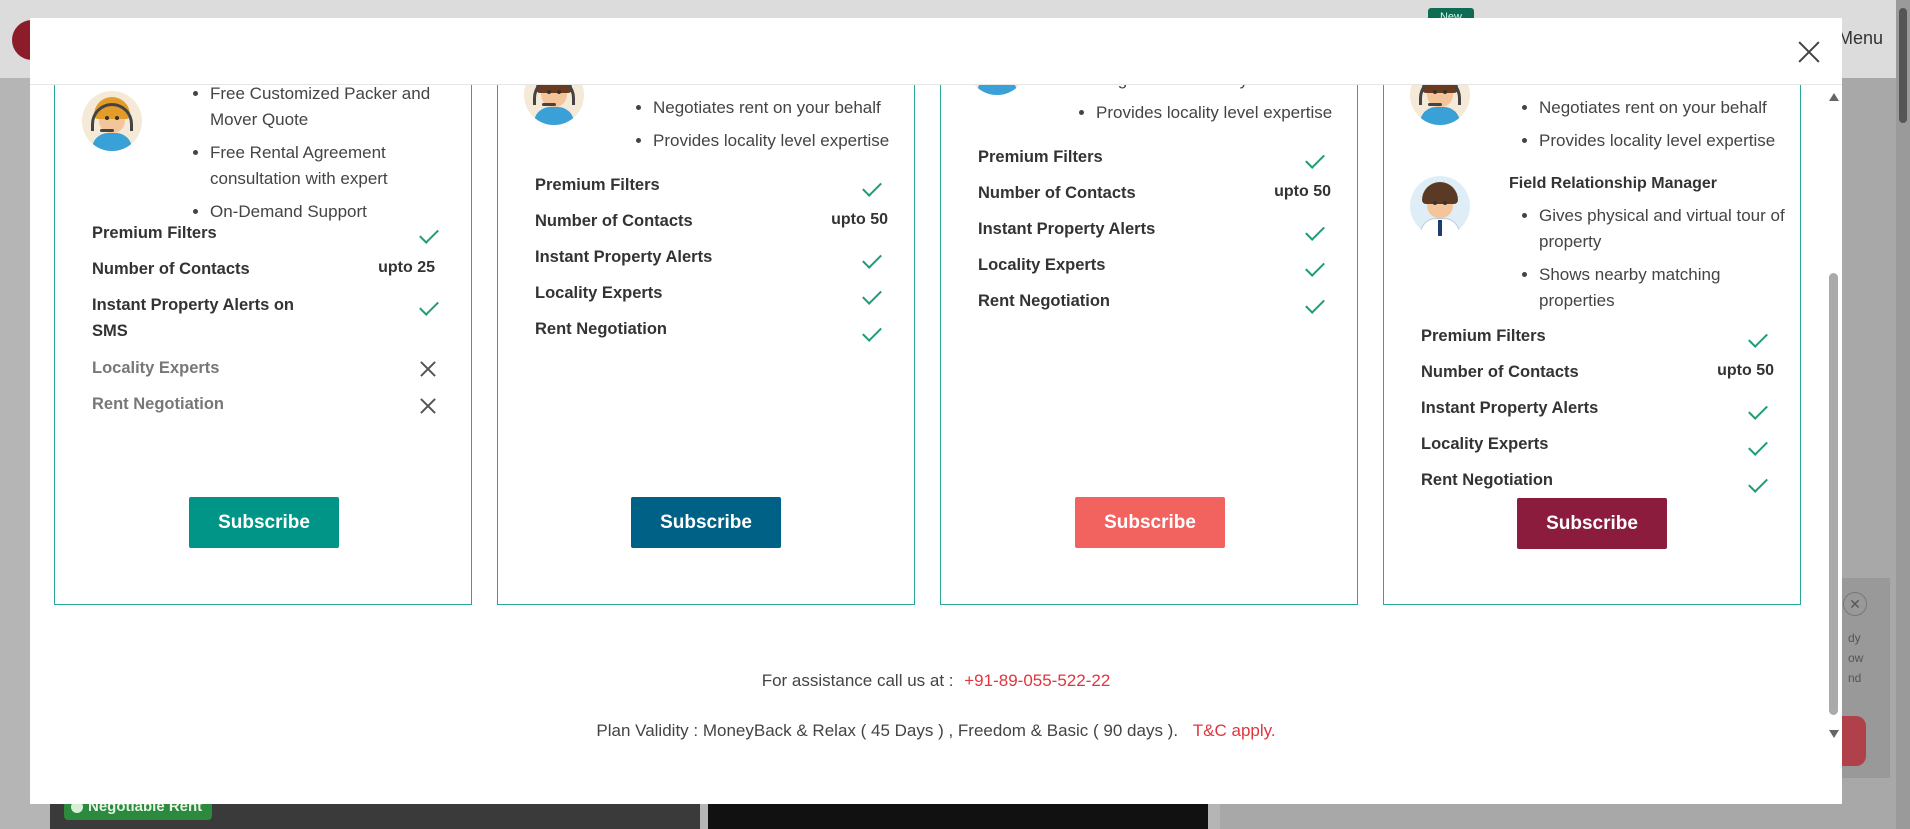 This screenshot has width=1910, height=829. I want to click on tnc-link: T&C apply., so click(1234, 730).